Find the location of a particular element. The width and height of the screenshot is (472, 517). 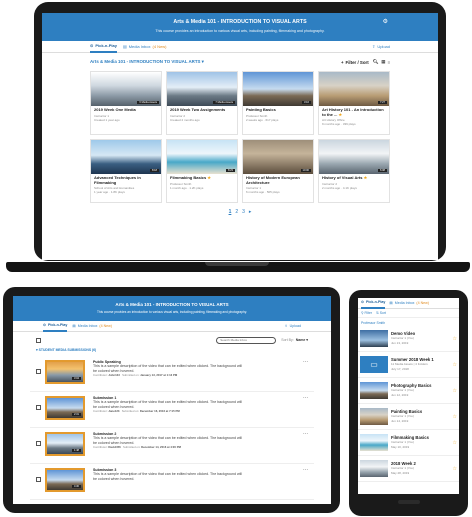

media-thumbnail: 6 Media Assets is located at coordinates (126, 89).